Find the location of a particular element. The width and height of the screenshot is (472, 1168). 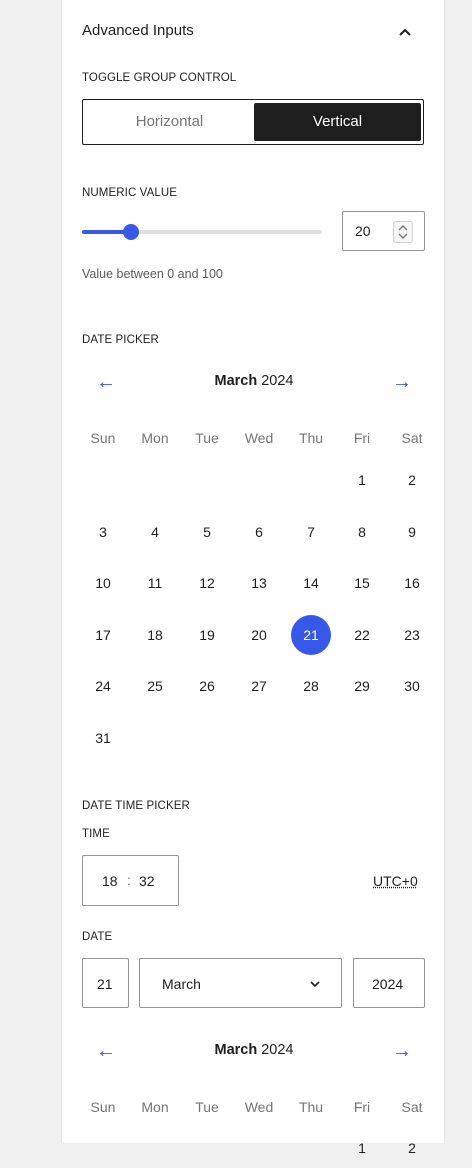

collapse-button is located at coordinates (405, 32).